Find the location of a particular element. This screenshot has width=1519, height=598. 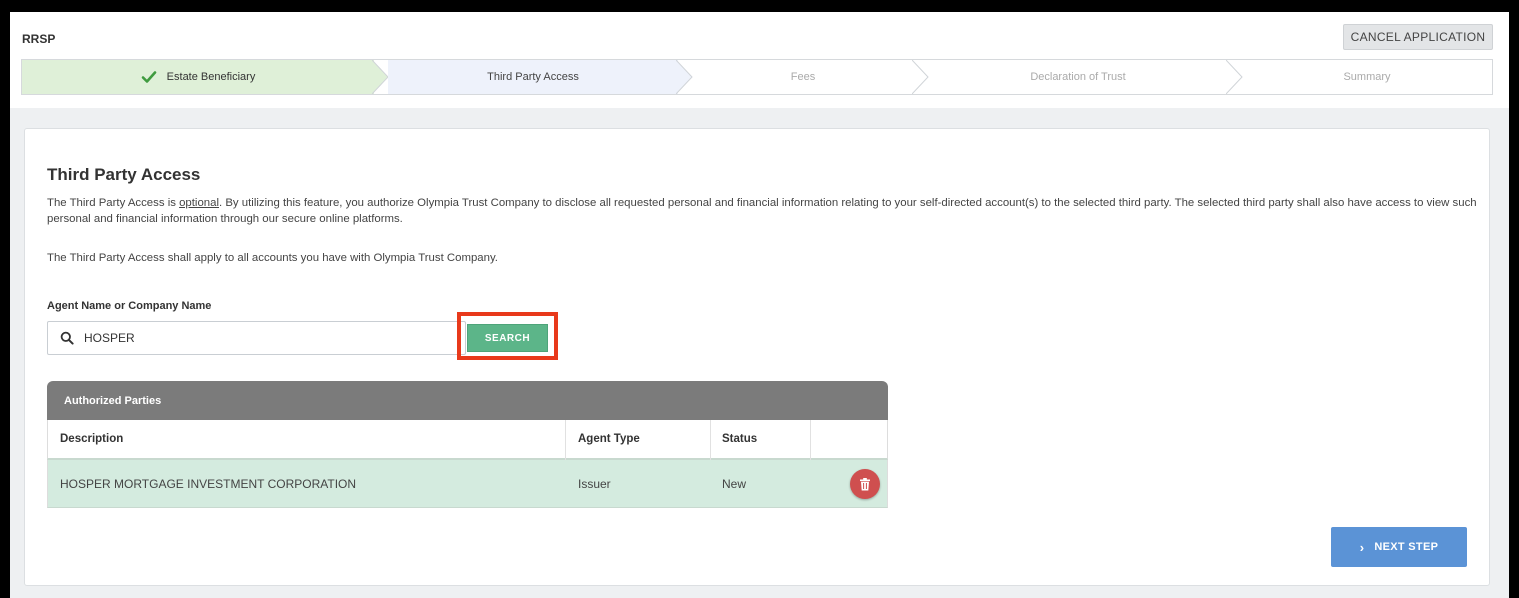

table-header-row: Description Agent Type Status is located at coordinates (467, 440).